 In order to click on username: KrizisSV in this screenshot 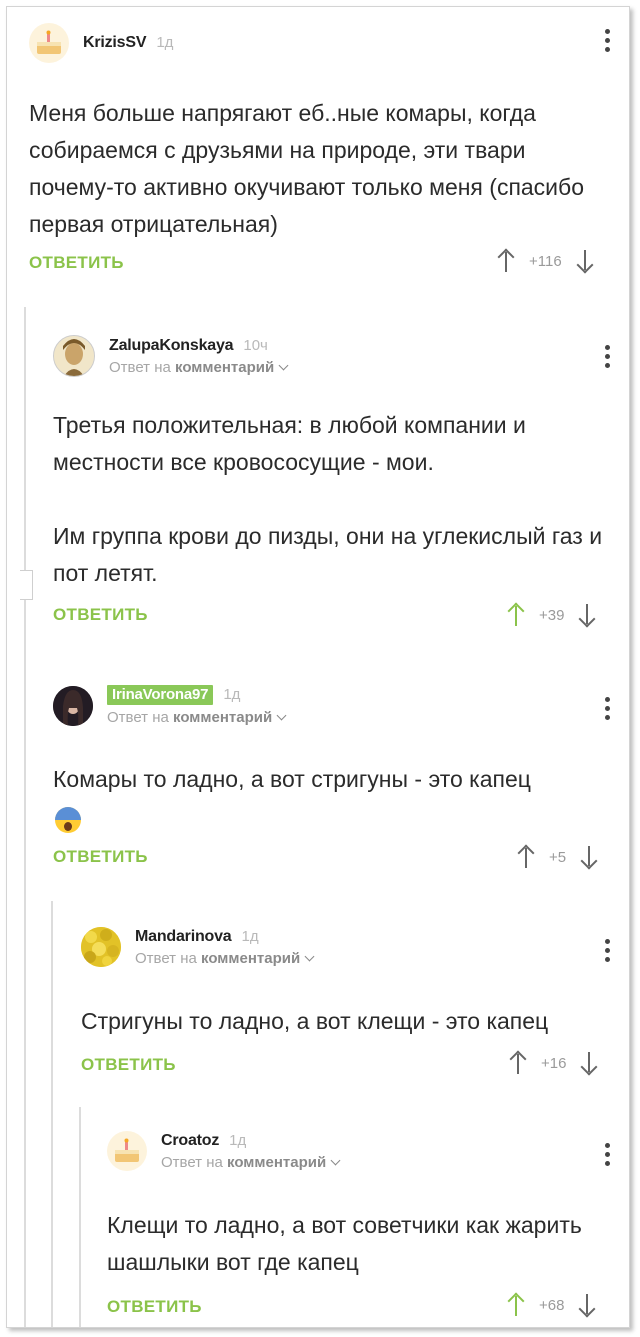, I will do `click(115, 43)`.